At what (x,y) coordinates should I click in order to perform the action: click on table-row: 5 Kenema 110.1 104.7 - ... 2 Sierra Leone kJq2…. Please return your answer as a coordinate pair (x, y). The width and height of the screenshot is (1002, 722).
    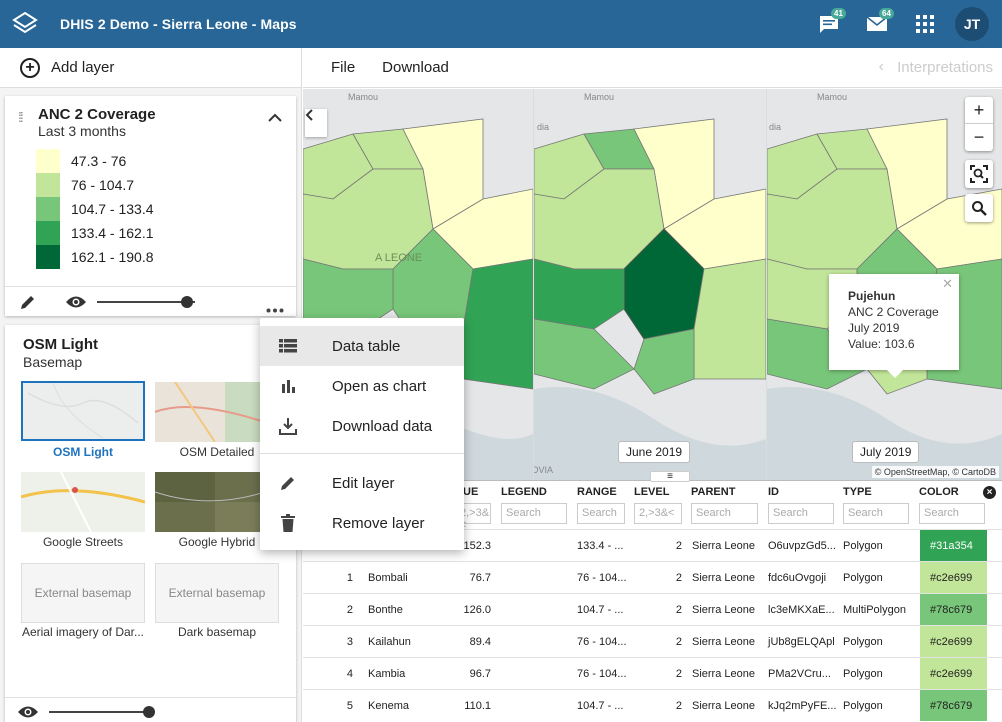
    Looking at the image, I should click on (652, 705).